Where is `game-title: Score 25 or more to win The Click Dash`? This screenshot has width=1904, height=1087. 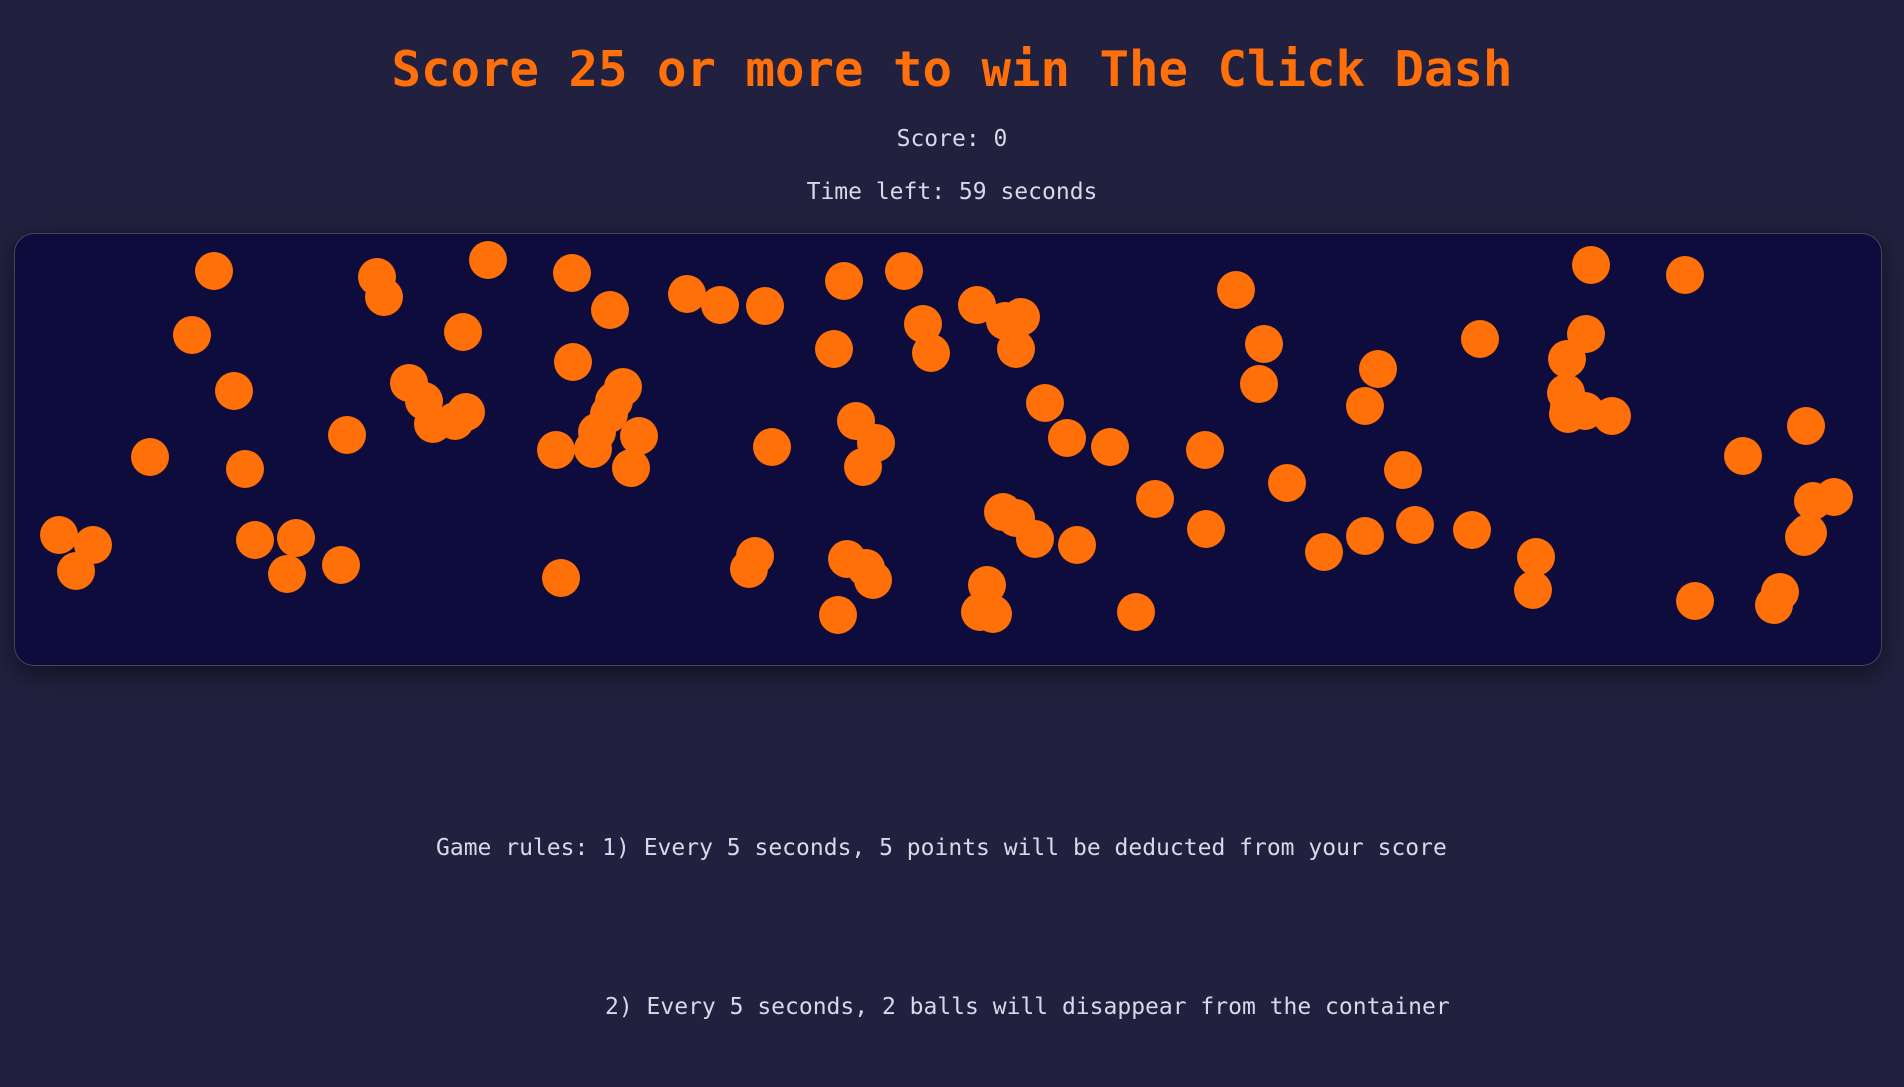
game-title: Score 25 or more to win The Click Dash is located at coordinates (952, 69).